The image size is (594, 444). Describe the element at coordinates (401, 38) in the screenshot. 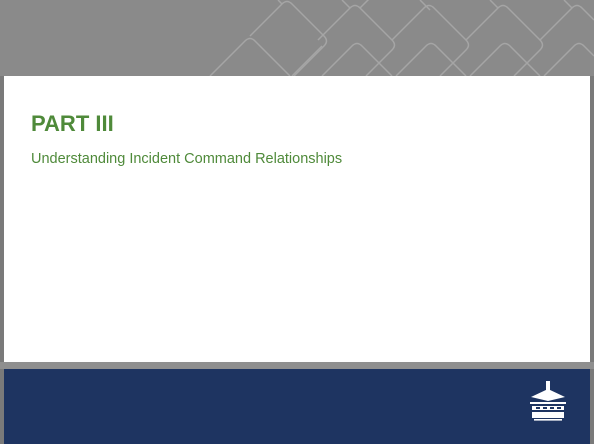

I see `diamond-lattice-pattern-icon` at that location.